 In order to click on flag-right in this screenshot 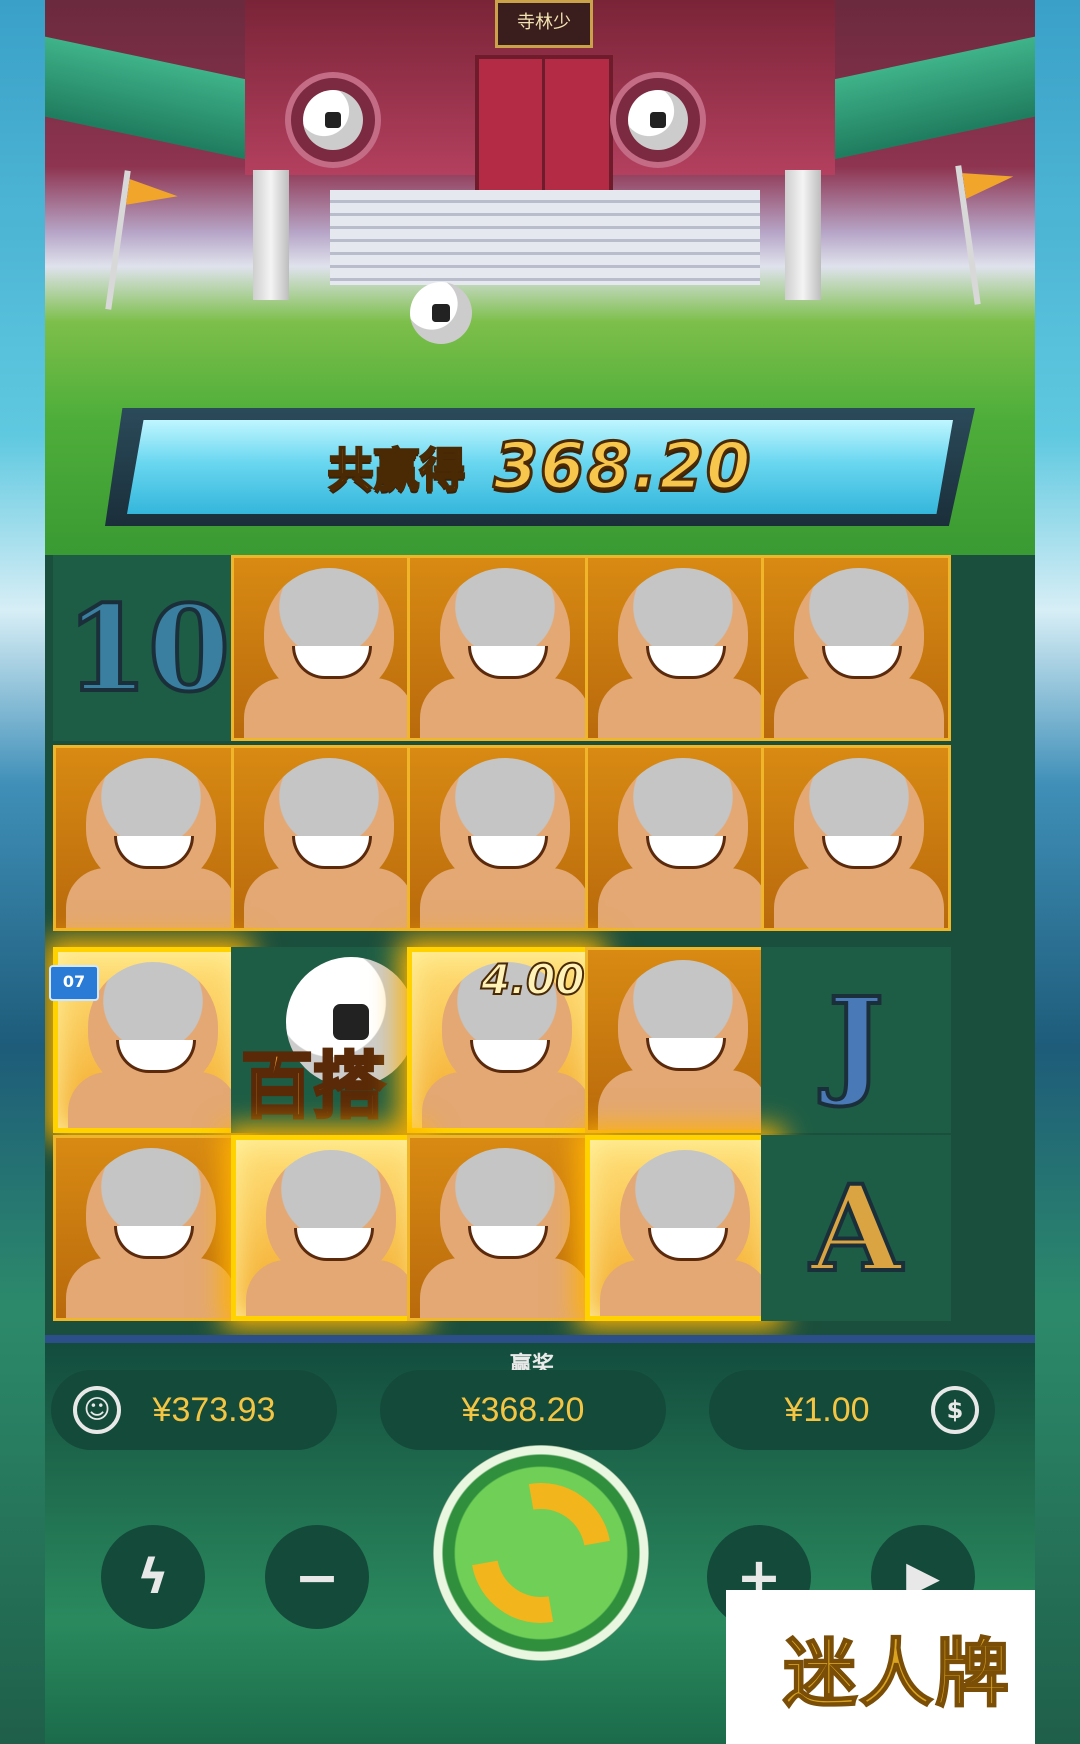, I will do `click(968, 235)`.